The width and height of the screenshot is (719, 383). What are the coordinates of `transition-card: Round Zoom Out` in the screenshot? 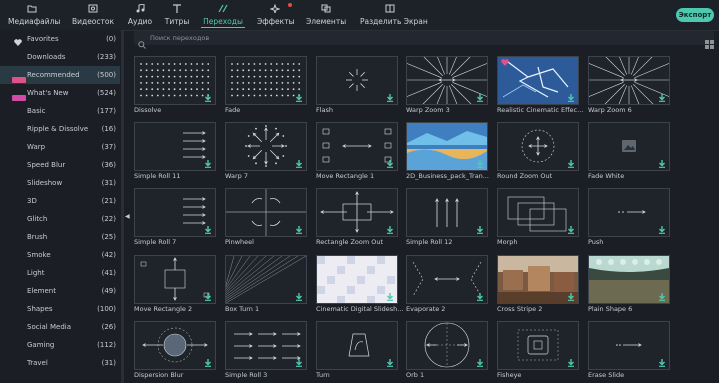 It's located at (538, 152).